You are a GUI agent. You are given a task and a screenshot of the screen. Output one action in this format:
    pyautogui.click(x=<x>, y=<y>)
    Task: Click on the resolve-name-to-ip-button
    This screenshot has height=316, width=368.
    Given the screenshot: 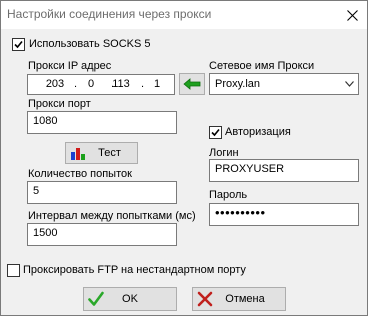 What is the action you would take?
    pyautogui.click(x=192, y=84)
    